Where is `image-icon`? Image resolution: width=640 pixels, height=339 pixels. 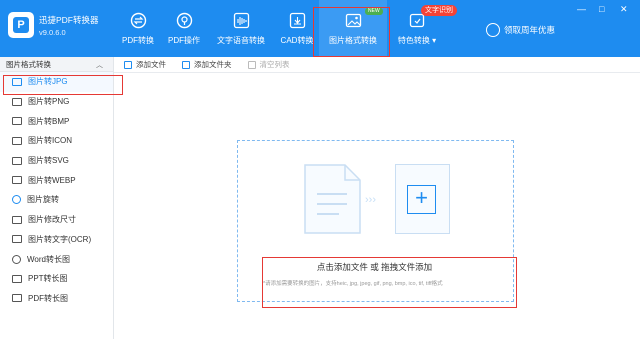
image-icon is located at coordinates (353, 20).